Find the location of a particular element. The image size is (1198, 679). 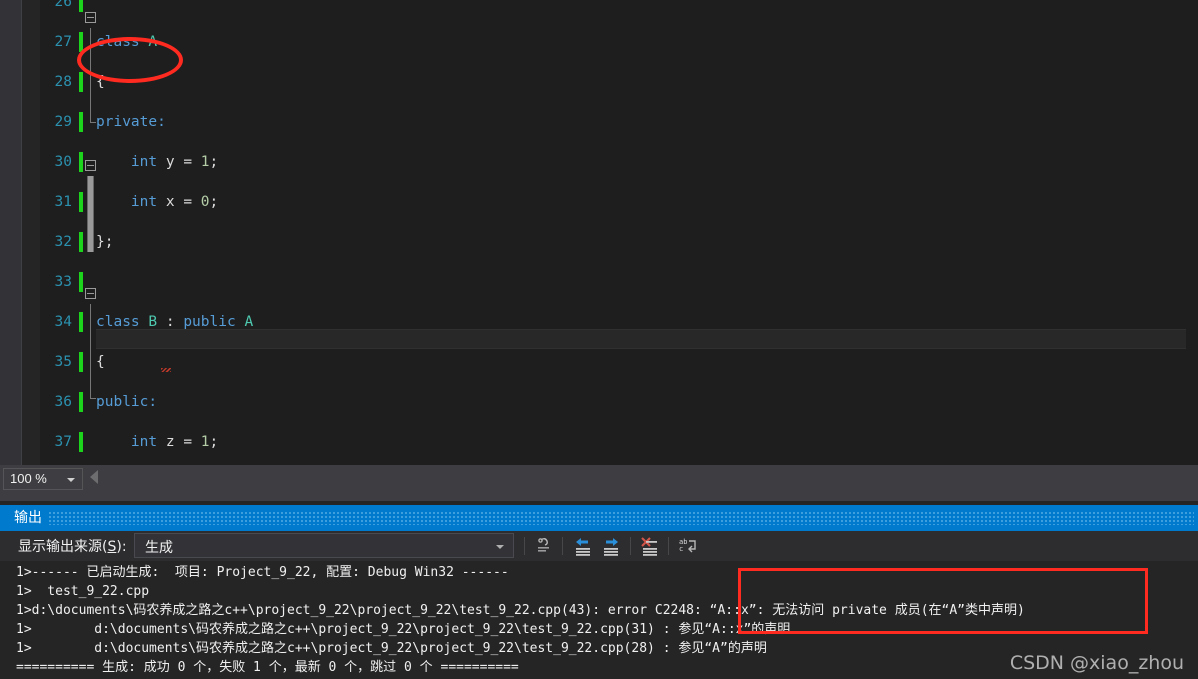

code-text: }; is located at coordinates (105, 242).